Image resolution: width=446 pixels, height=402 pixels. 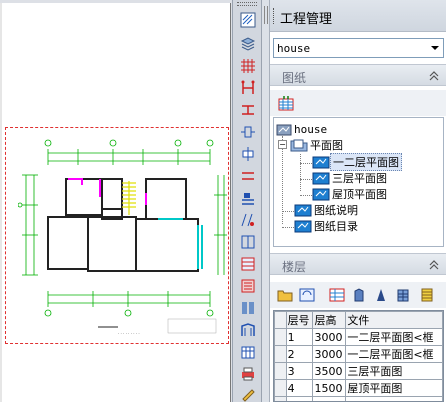 I want to click on dimension-icon, so click(x=248, y=220).